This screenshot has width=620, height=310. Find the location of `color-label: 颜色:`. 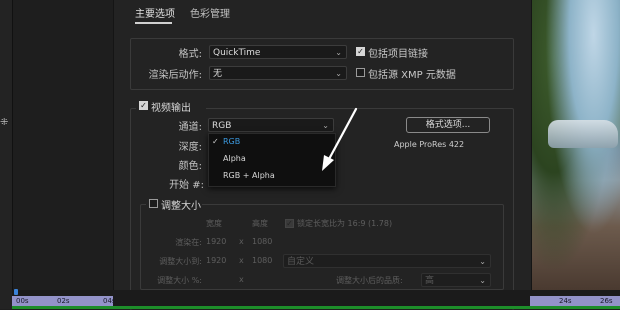

color-label: 颜色: is located at coordinates (190, 166).